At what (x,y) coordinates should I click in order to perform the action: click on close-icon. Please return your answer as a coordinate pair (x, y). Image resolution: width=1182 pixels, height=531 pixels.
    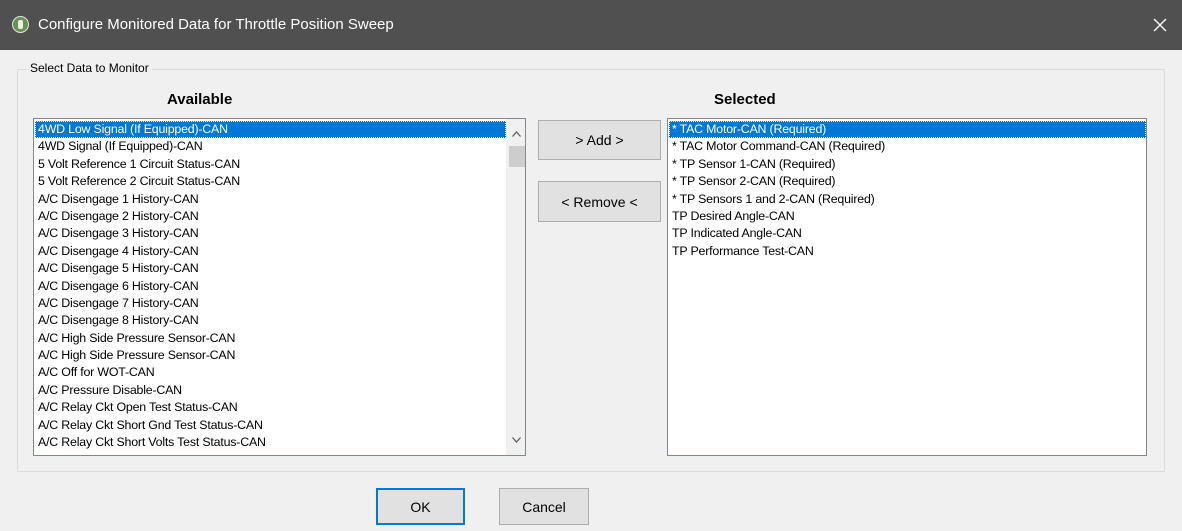
    Looking at the image, I should click on (1160, 25).